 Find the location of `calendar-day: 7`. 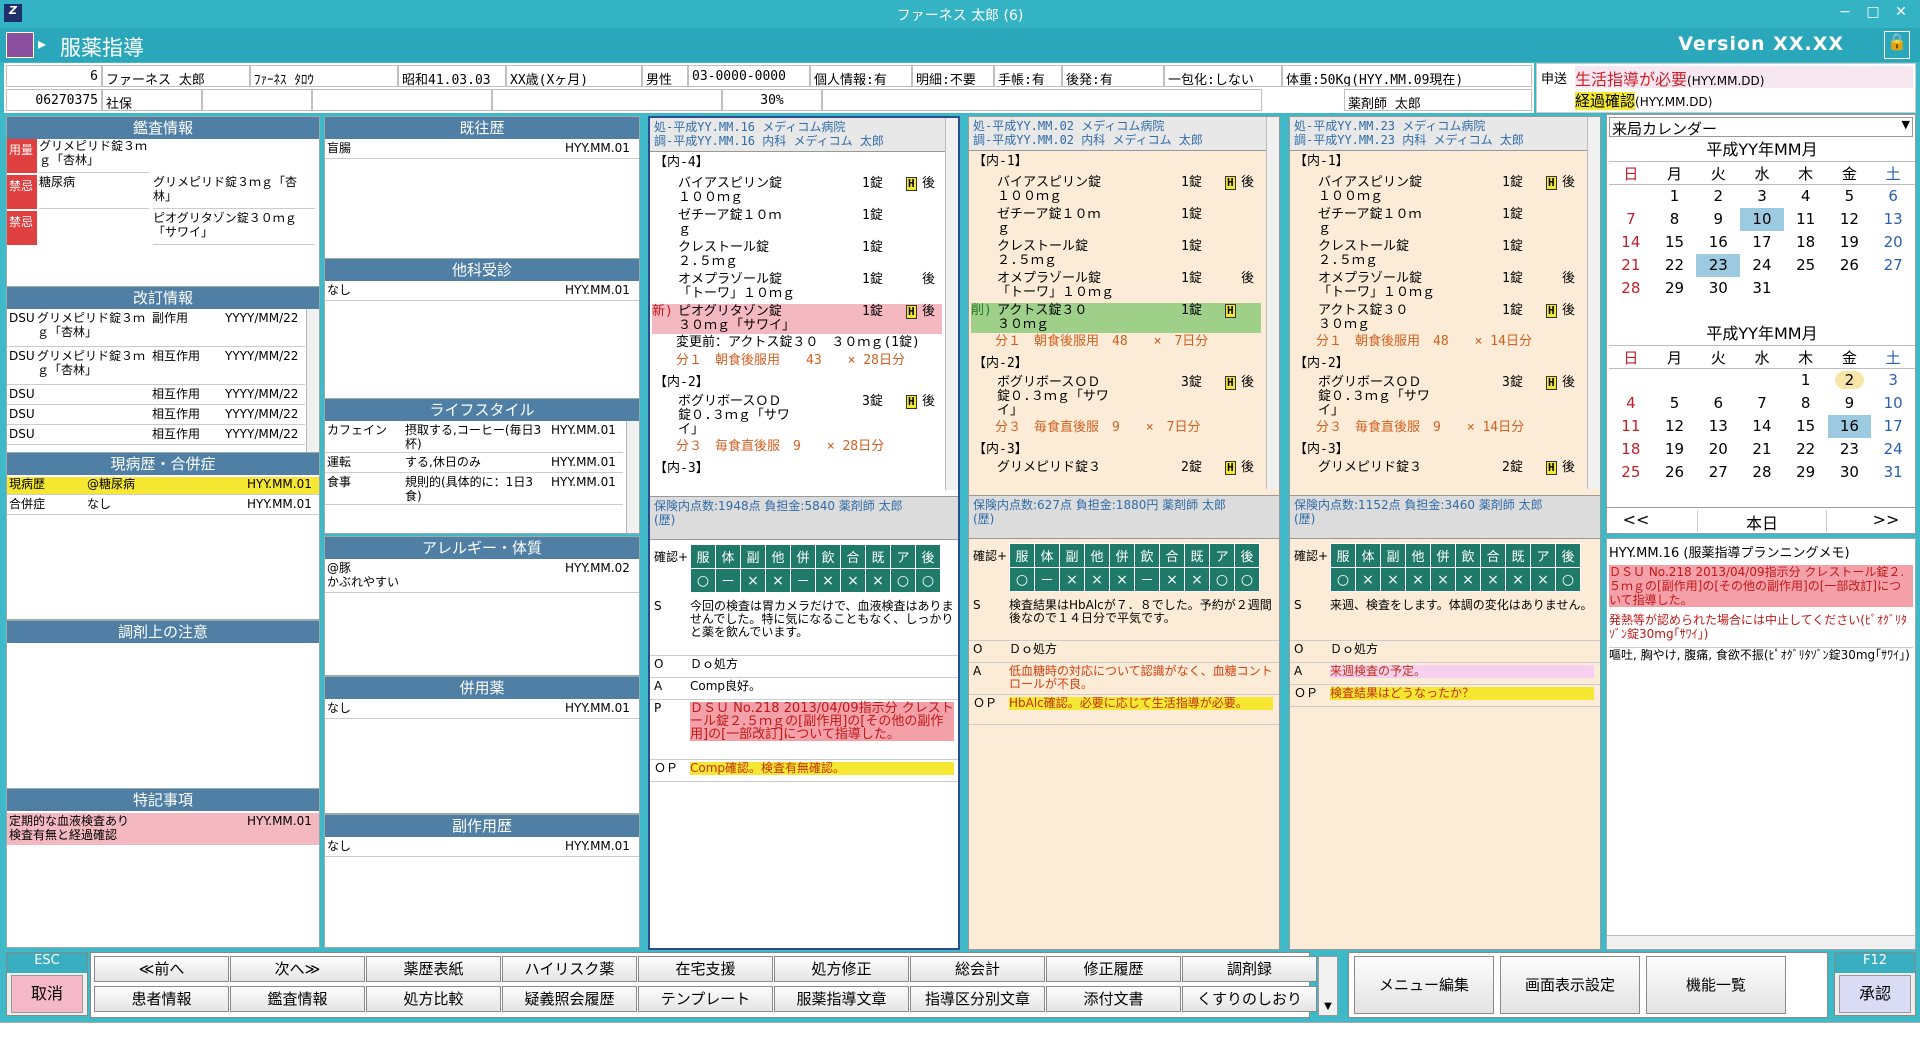

calendar-day: 7 is located at coordinates (1631, 219).